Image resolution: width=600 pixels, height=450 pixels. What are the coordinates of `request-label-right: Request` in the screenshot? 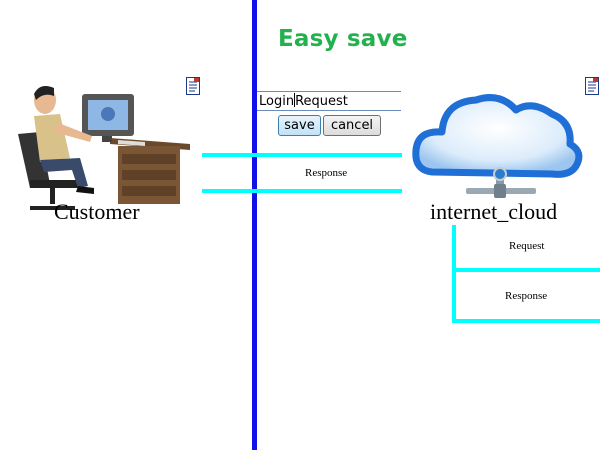 It's located at (527, 246).